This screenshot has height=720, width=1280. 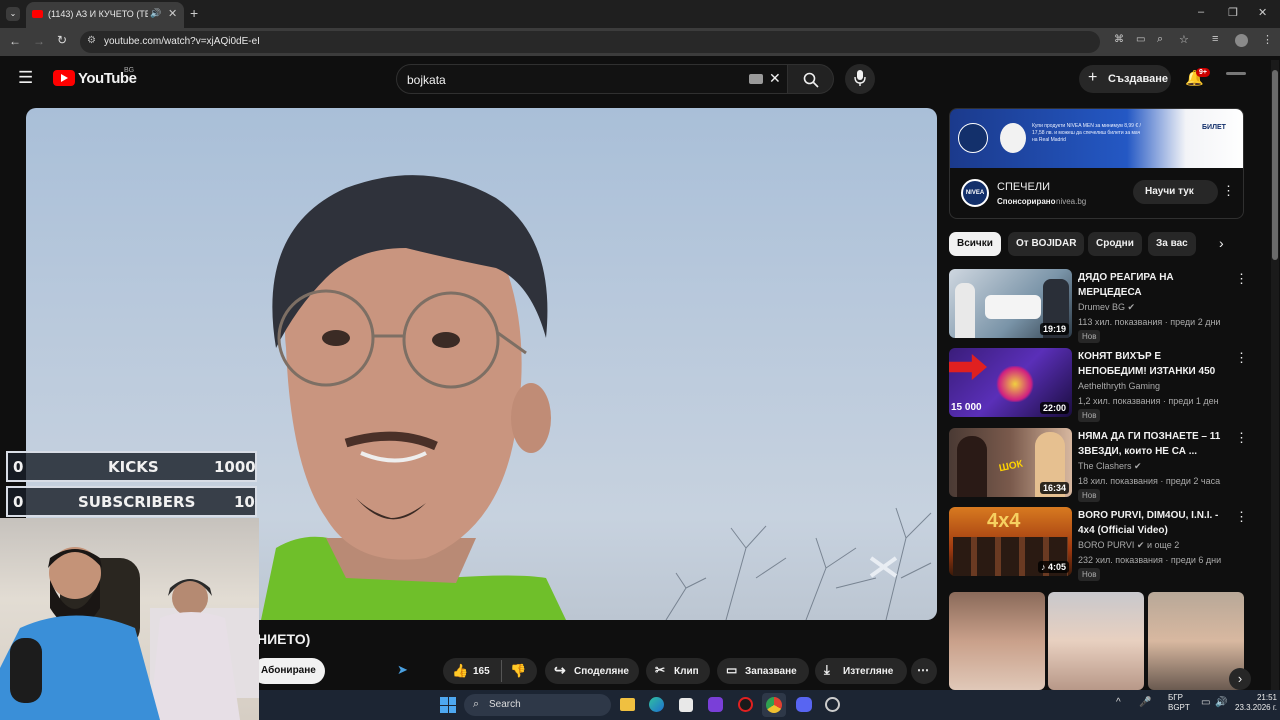 I want to click on site-info-icon: ⚙, so click(x=91, y=40).